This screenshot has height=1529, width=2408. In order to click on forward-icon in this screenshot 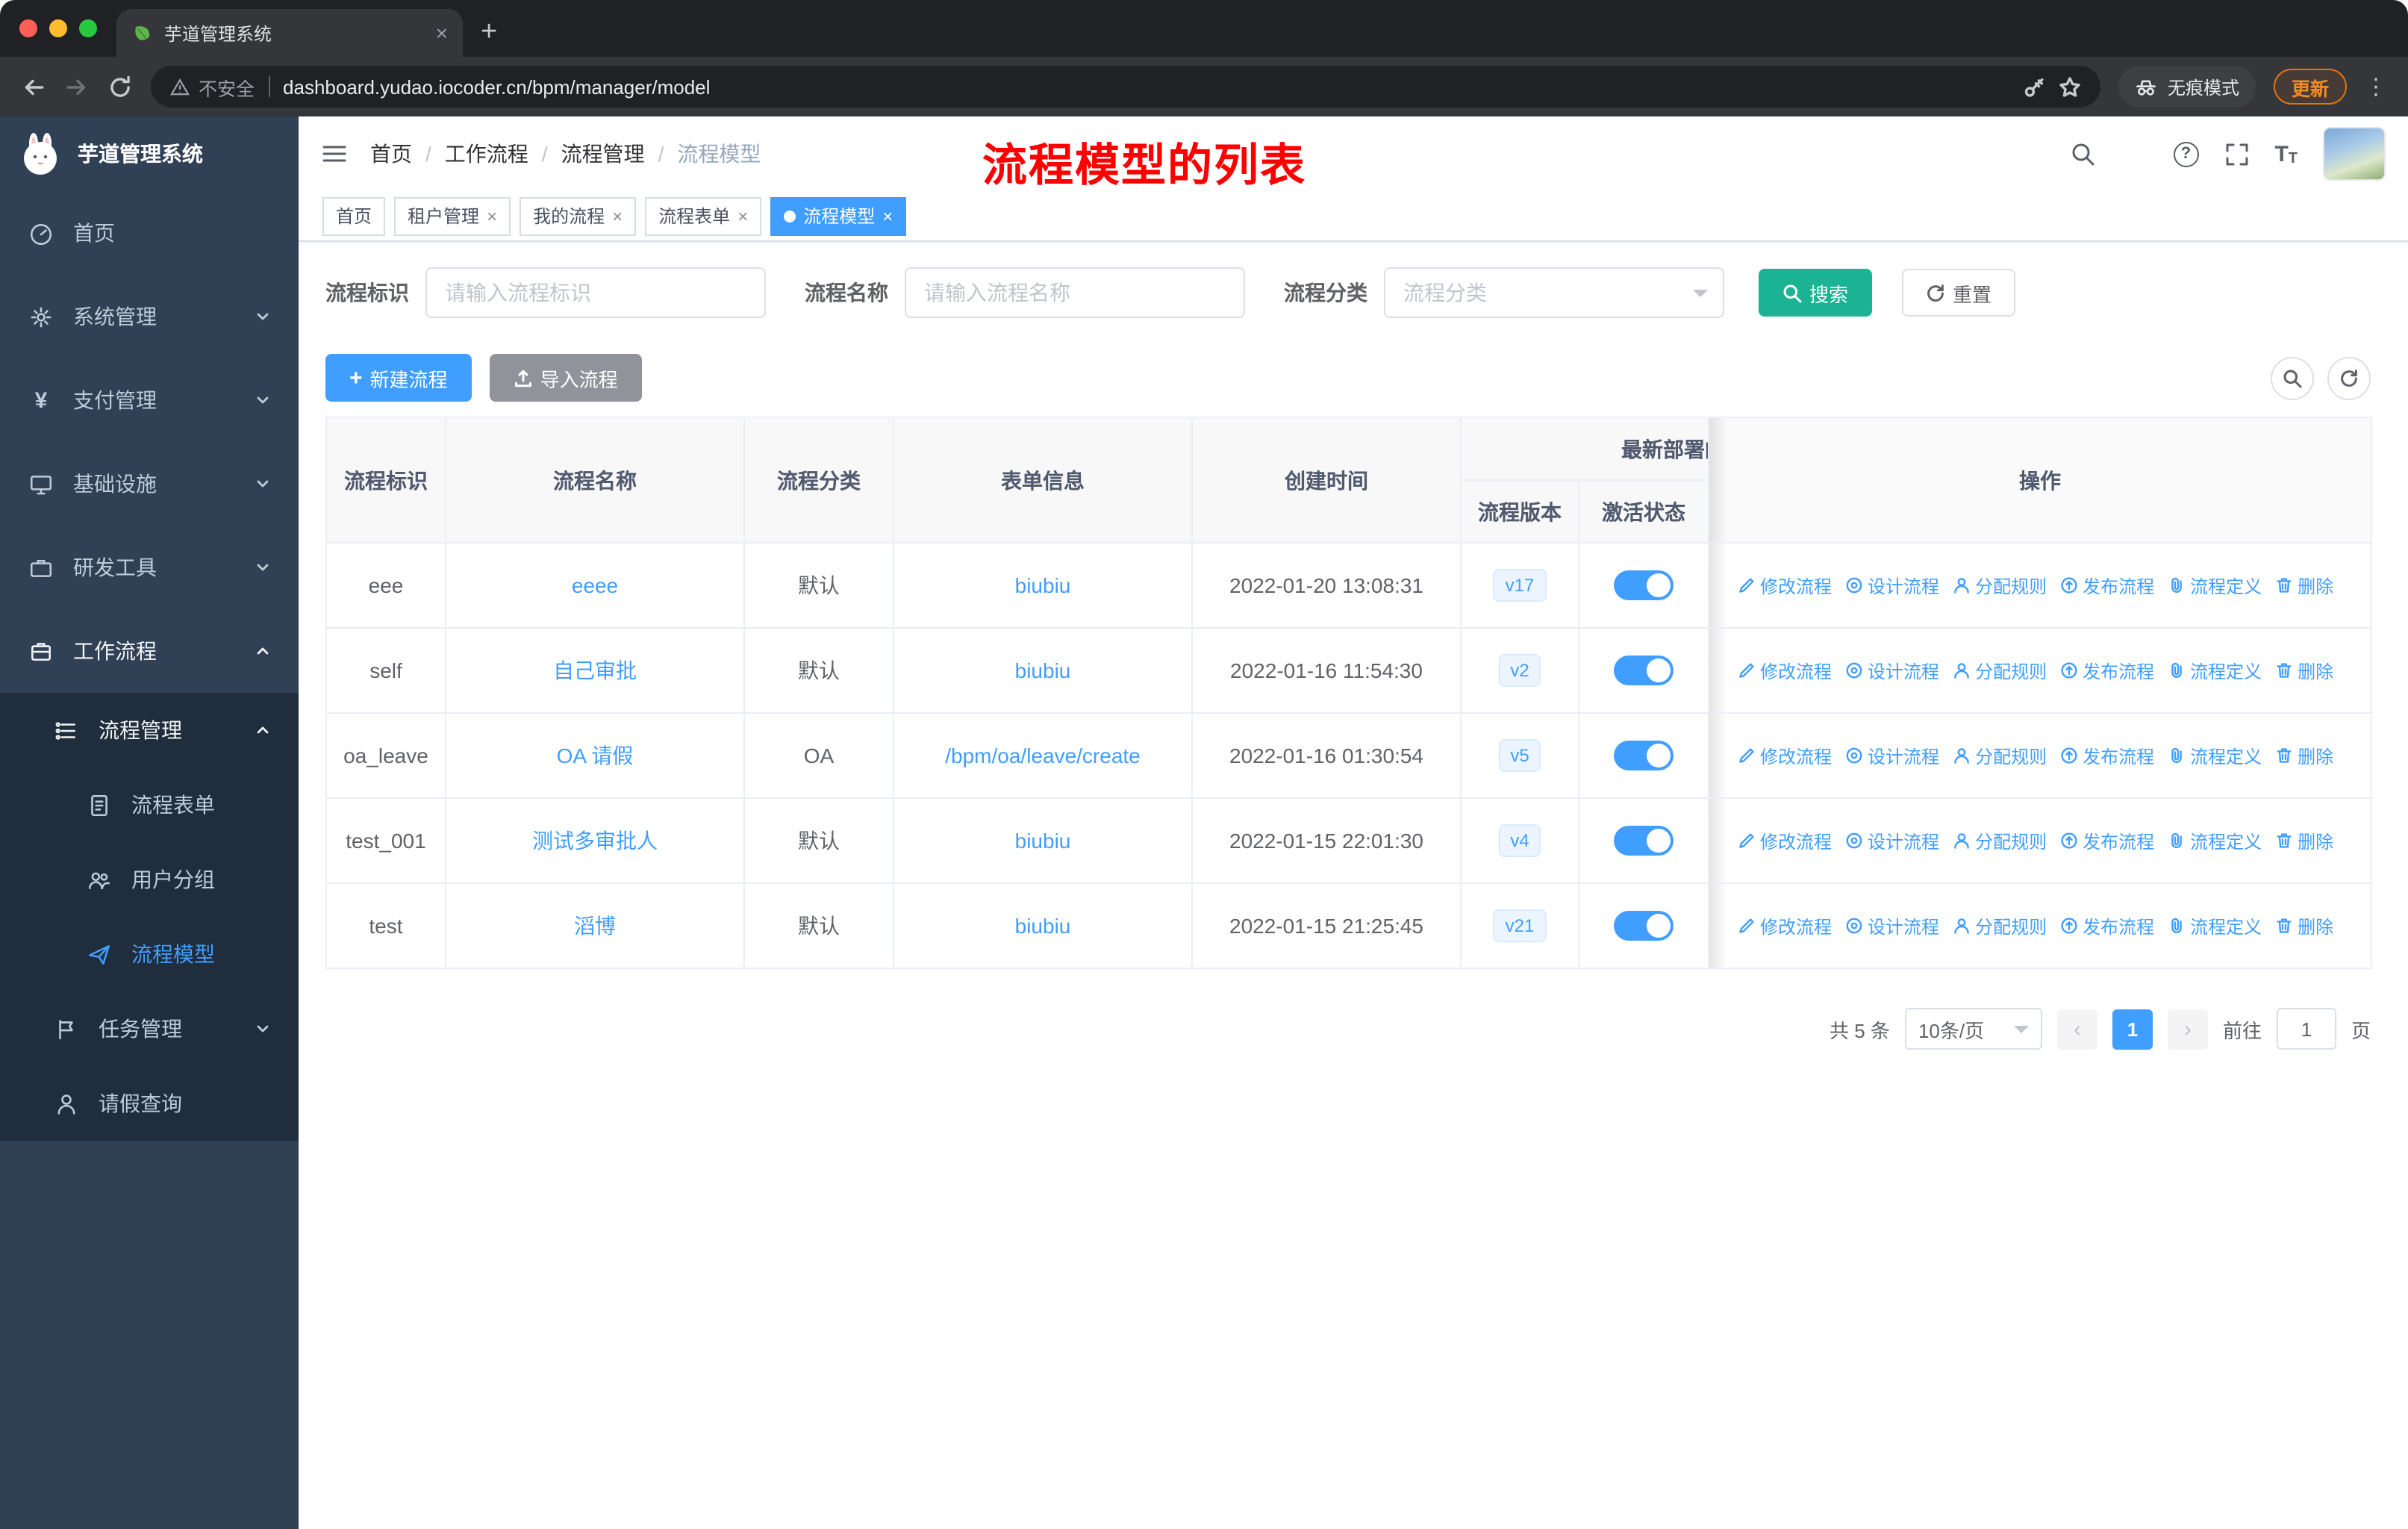, I will do `click(77, 86)`.